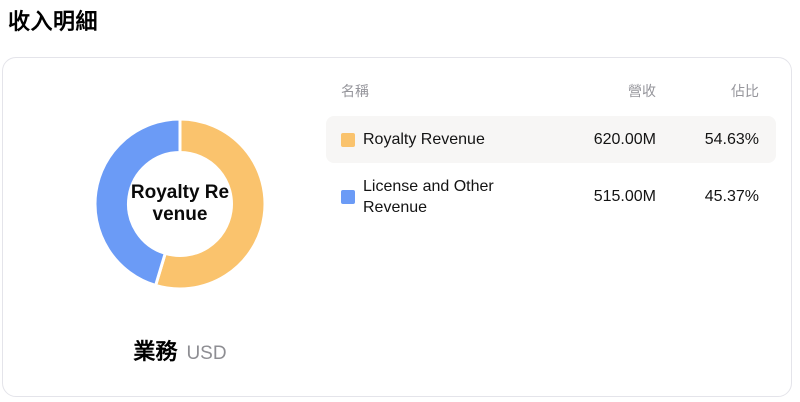 The height and width of the screenshot is (402, 800). I want to click on table-row-license-and-other-revenue: License and Other Revenue 515.00M 45.37%, so click(551, 196).